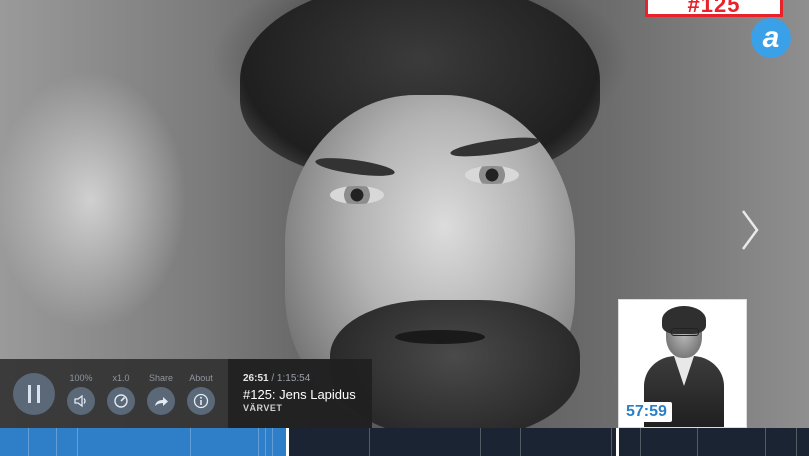 This screenshot has width=809, height=456. What do you see at coordinates (143, 442) in the screenshot?
I see `timeline-progress` at bounding box center [143, 442].